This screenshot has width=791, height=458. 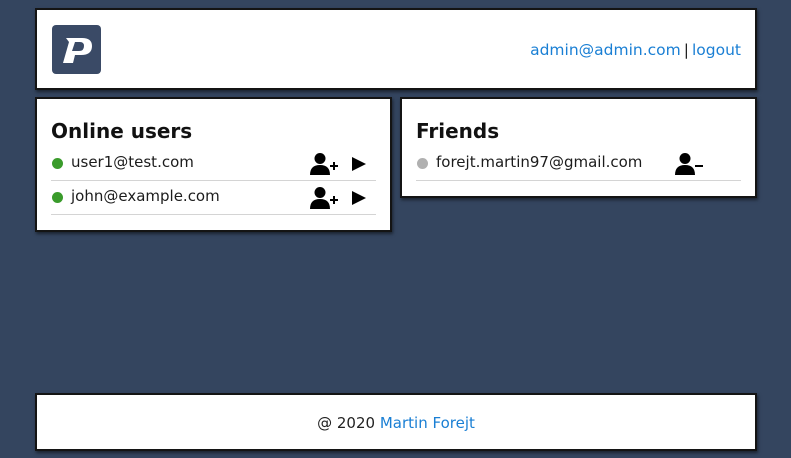 I want to click on online-users-list: user1@test.com john@example.com, so click(x=213, y=181).